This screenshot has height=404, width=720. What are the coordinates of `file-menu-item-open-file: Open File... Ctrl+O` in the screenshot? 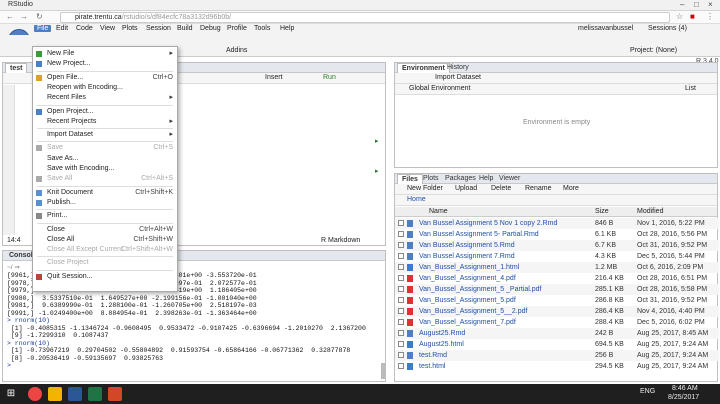 It's located at (105, 78).